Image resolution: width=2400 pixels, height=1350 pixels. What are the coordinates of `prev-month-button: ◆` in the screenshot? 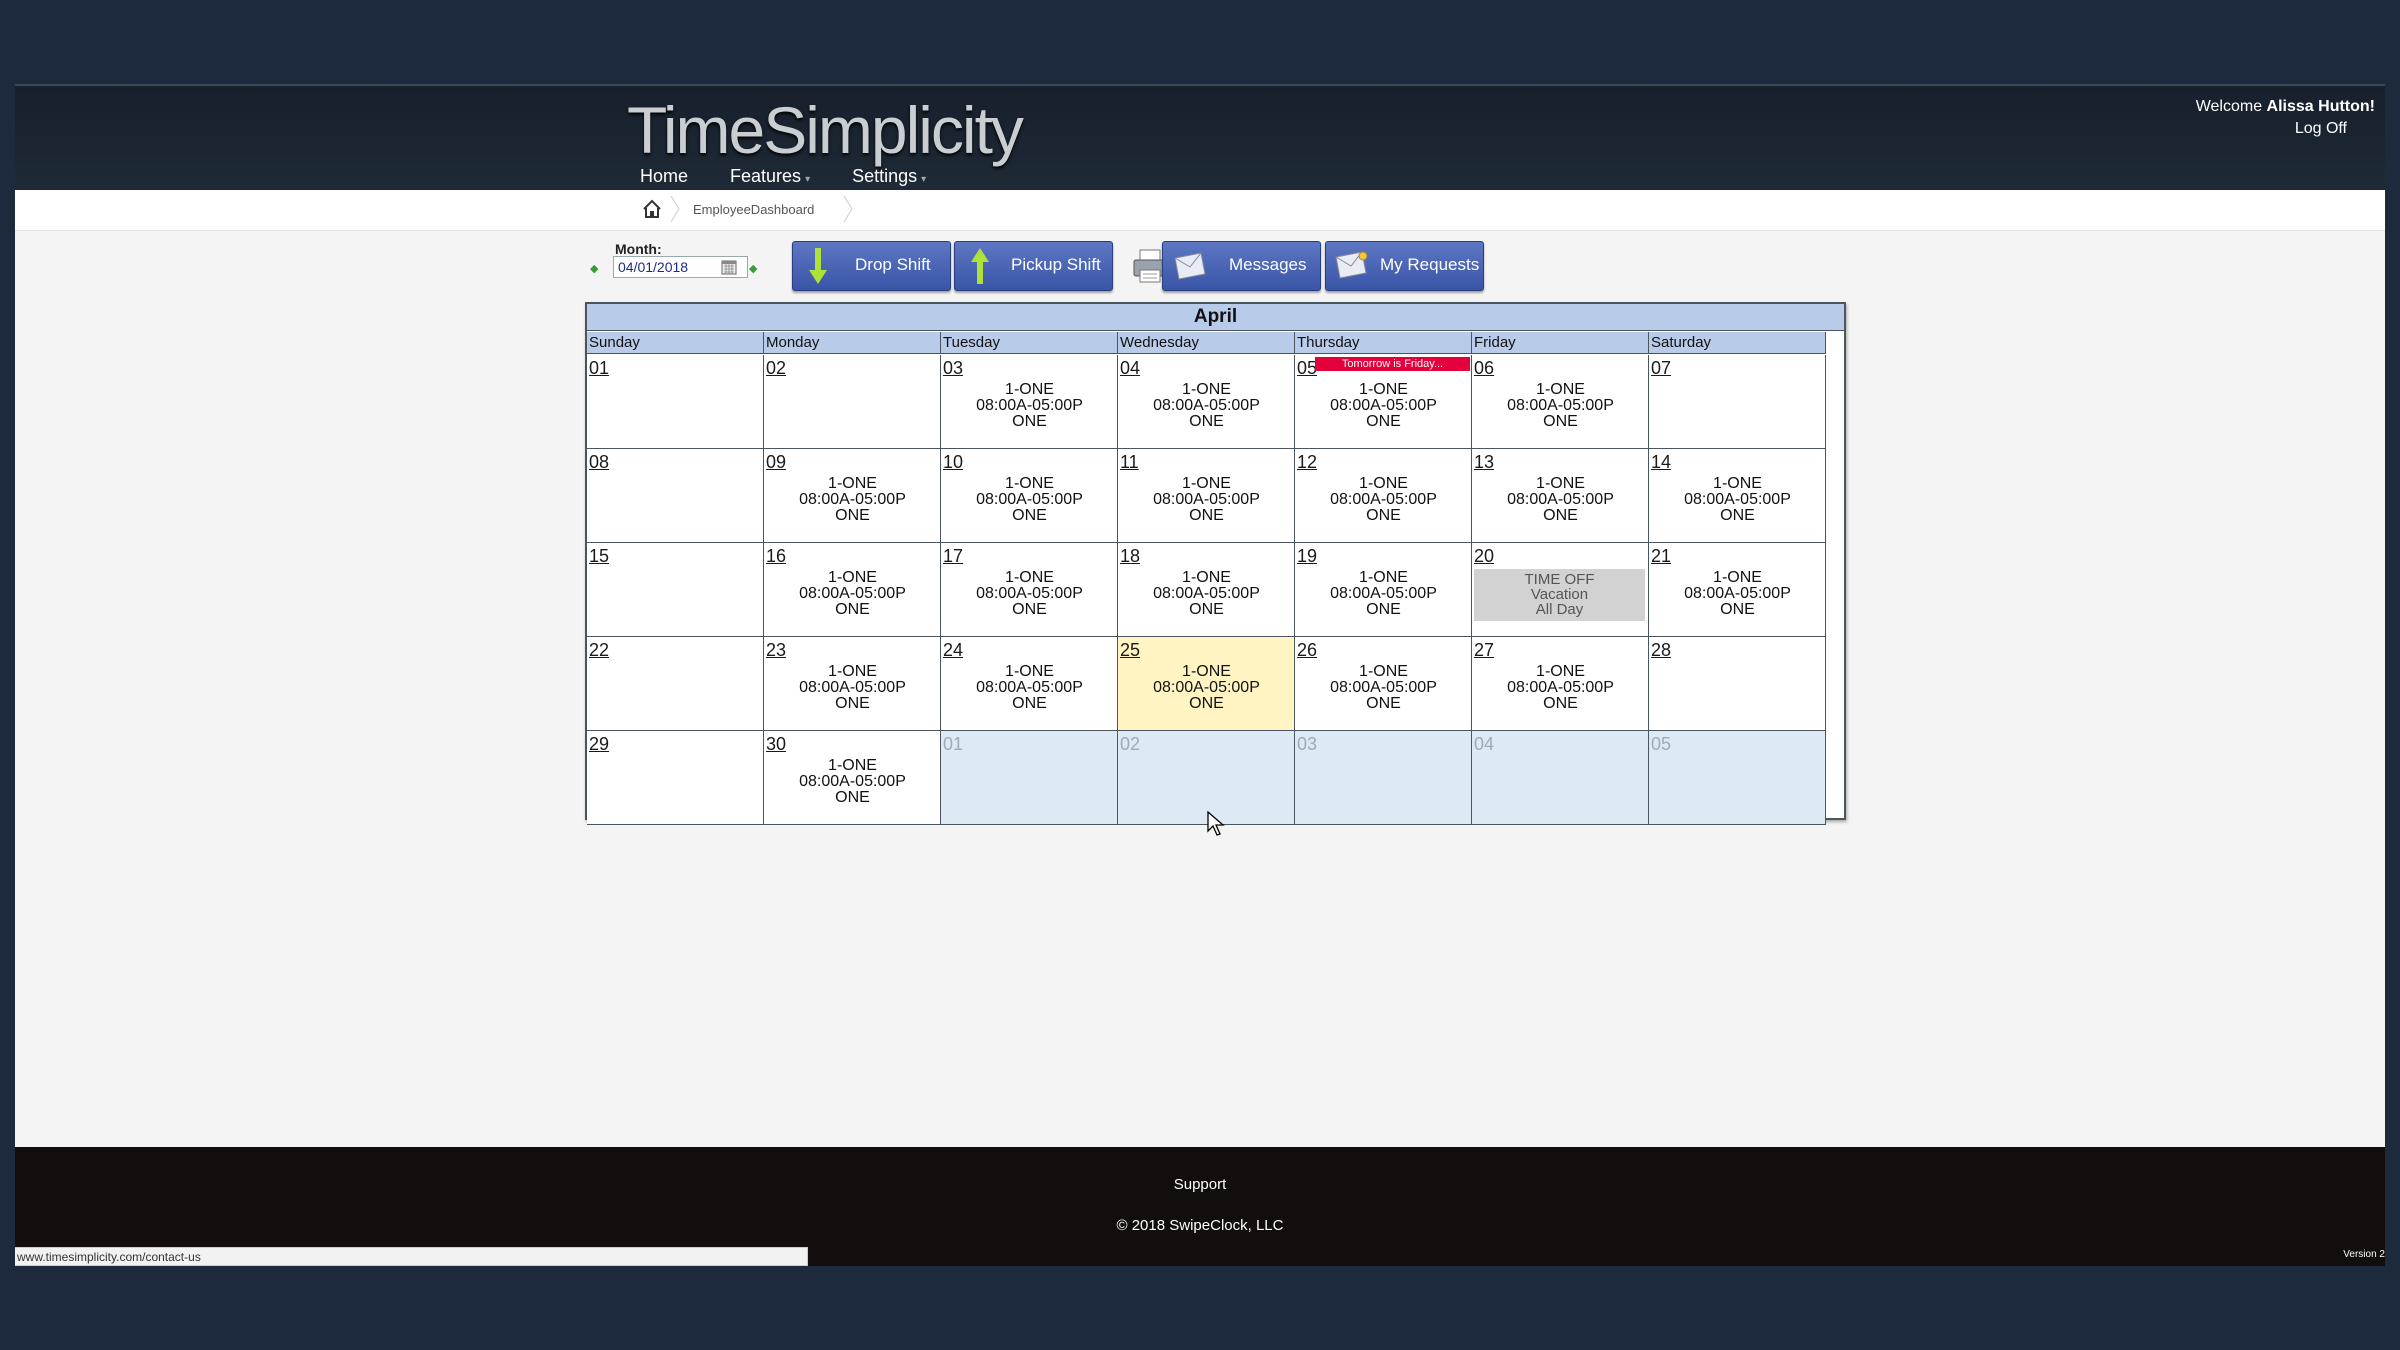 It's located at (594, 268).